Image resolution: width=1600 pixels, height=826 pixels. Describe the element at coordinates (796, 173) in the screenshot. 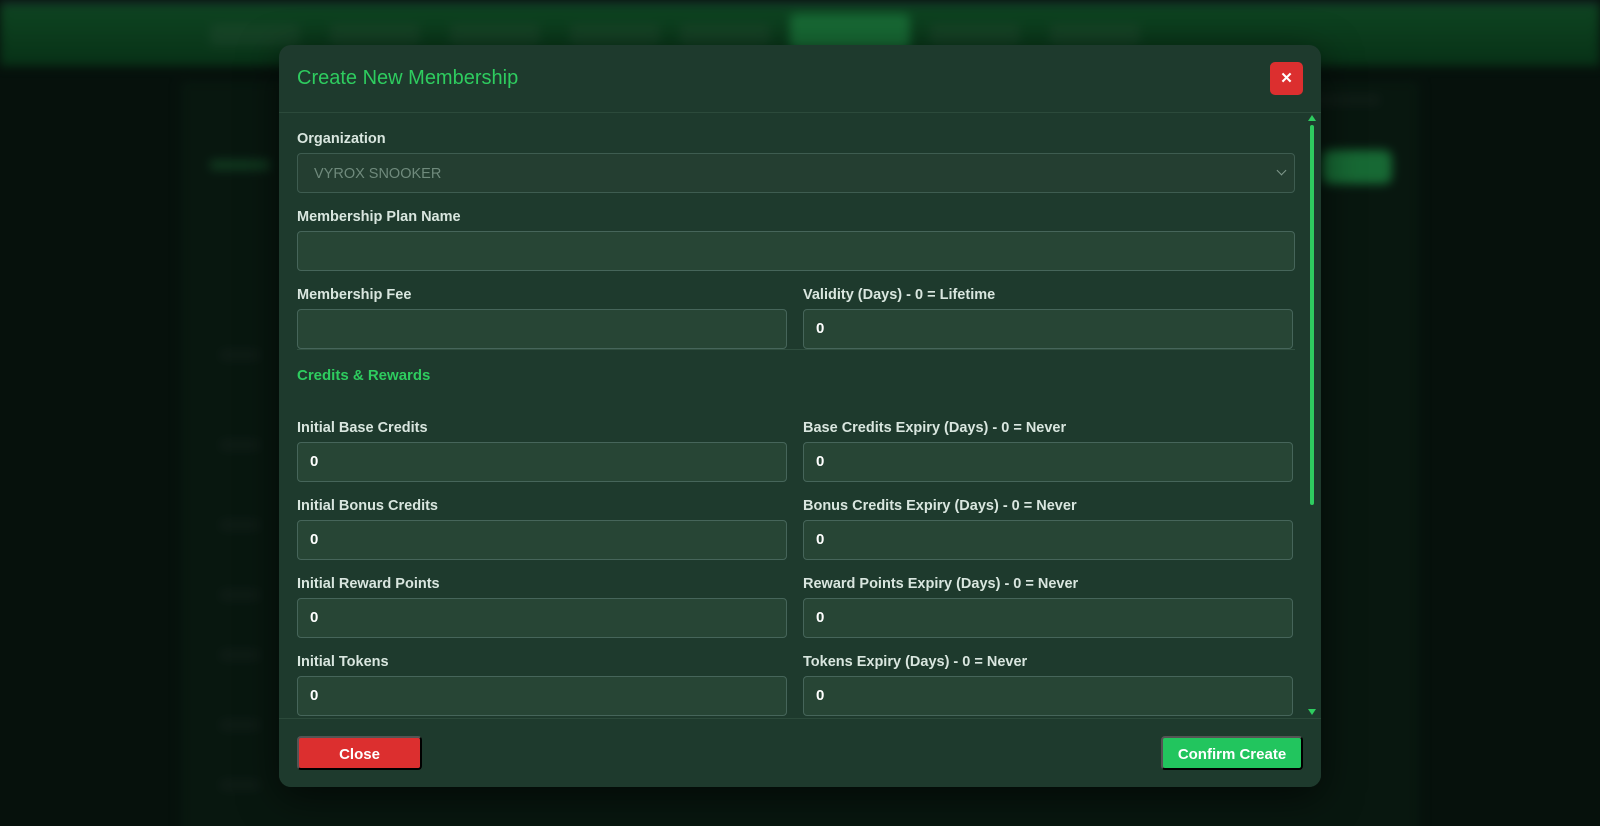

I see `organization-select: VYROX SNOOKER` at that location.